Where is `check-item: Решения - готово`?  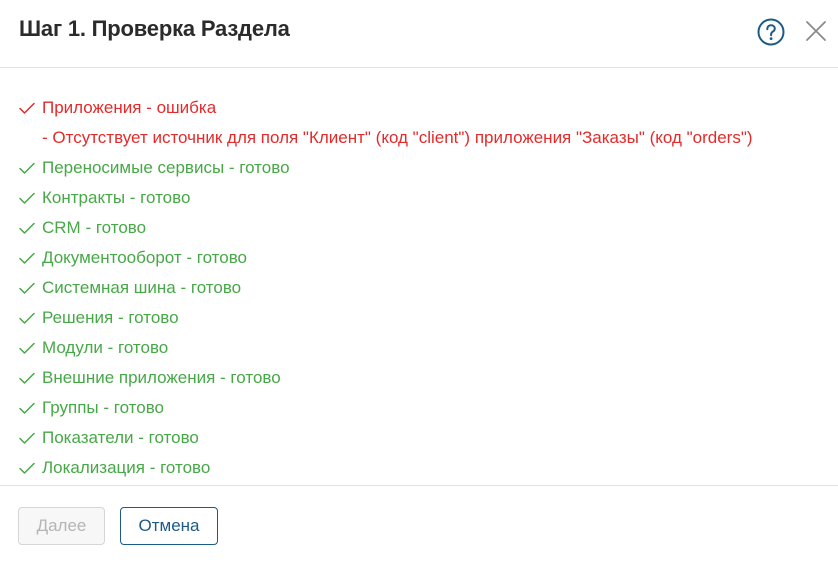 check-item: Решения - готово is located at coordinates (419, 318).